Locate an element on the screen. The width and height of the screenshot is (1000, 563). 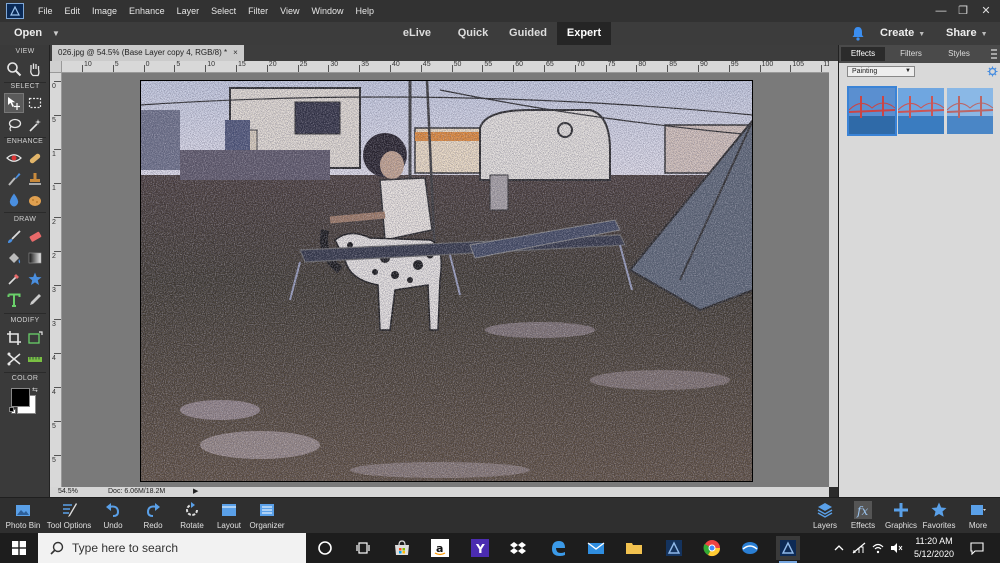
layout-button: Layout is located at coordinates (229, 517).